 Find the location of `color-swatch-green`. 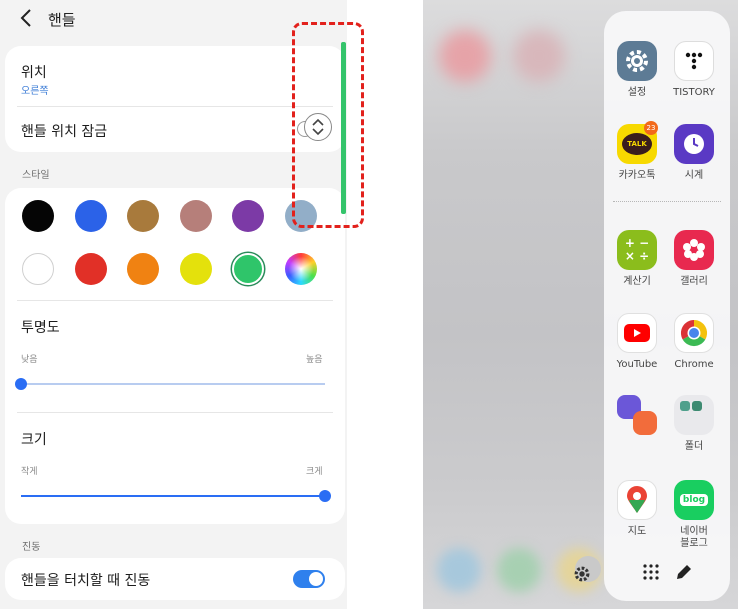

color-swatch-green is located at coordinates (248, 269).